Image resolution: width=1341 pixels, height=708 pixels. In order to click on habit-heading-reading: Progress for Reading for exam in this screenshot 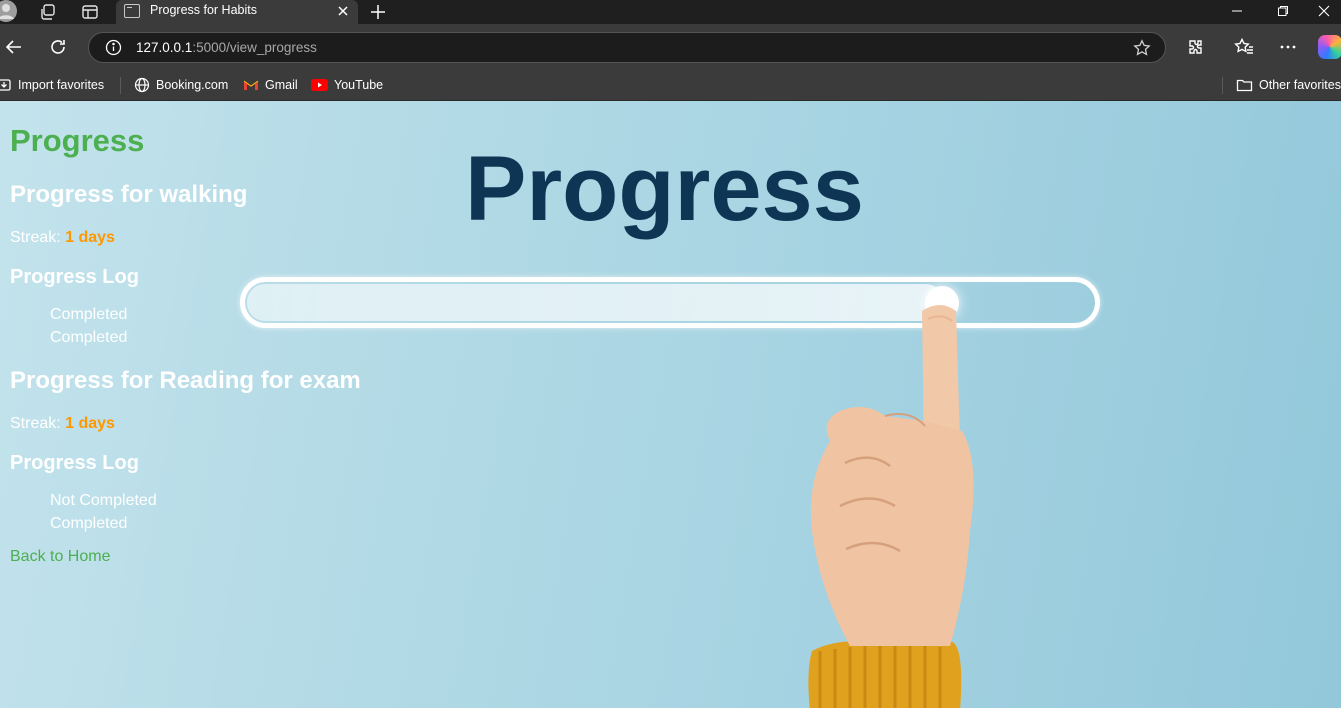, I will do `click(185, 380)`.